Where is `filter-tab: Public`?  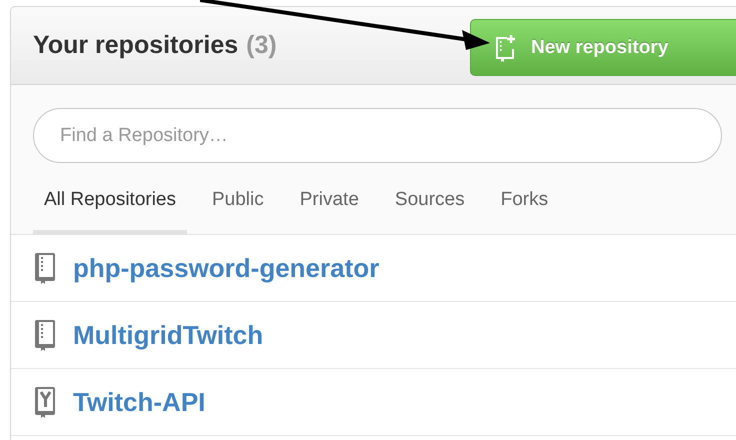
filter-tab: Public is located at coordinates (238, 209).